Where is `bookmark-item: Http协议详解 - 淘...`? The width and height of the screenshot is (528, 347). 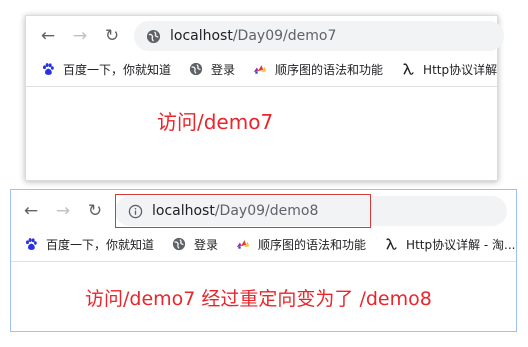
bookmark-item: Http协议详解 - 淘... is located at coordinates (450, 244).